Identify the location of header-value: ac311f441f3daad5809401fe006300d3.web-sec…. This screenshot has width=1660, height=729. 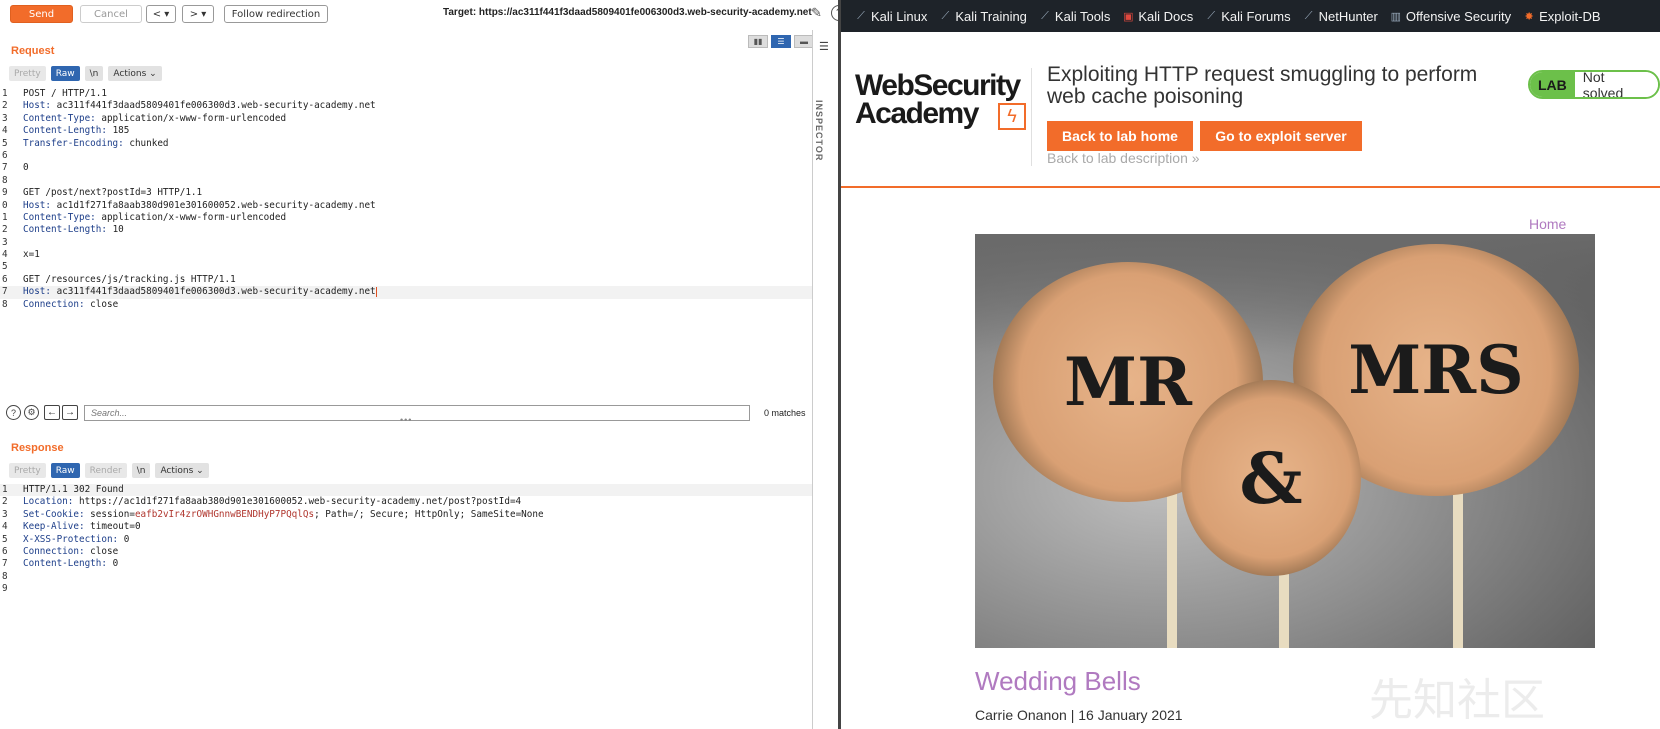
(213, 292).